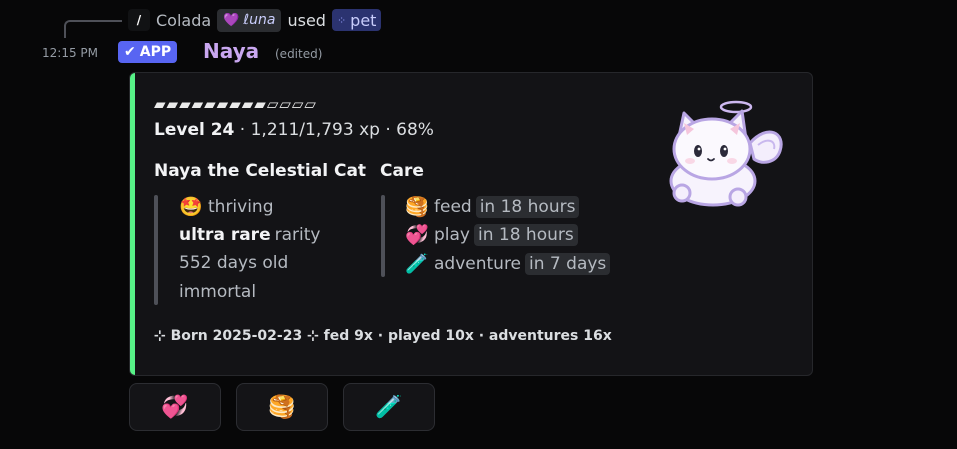  What do you see at coordinates (70, 53) in the screenshot?
I see `message-timestamp: 12:15 PM` at bounding box center [70, 53].